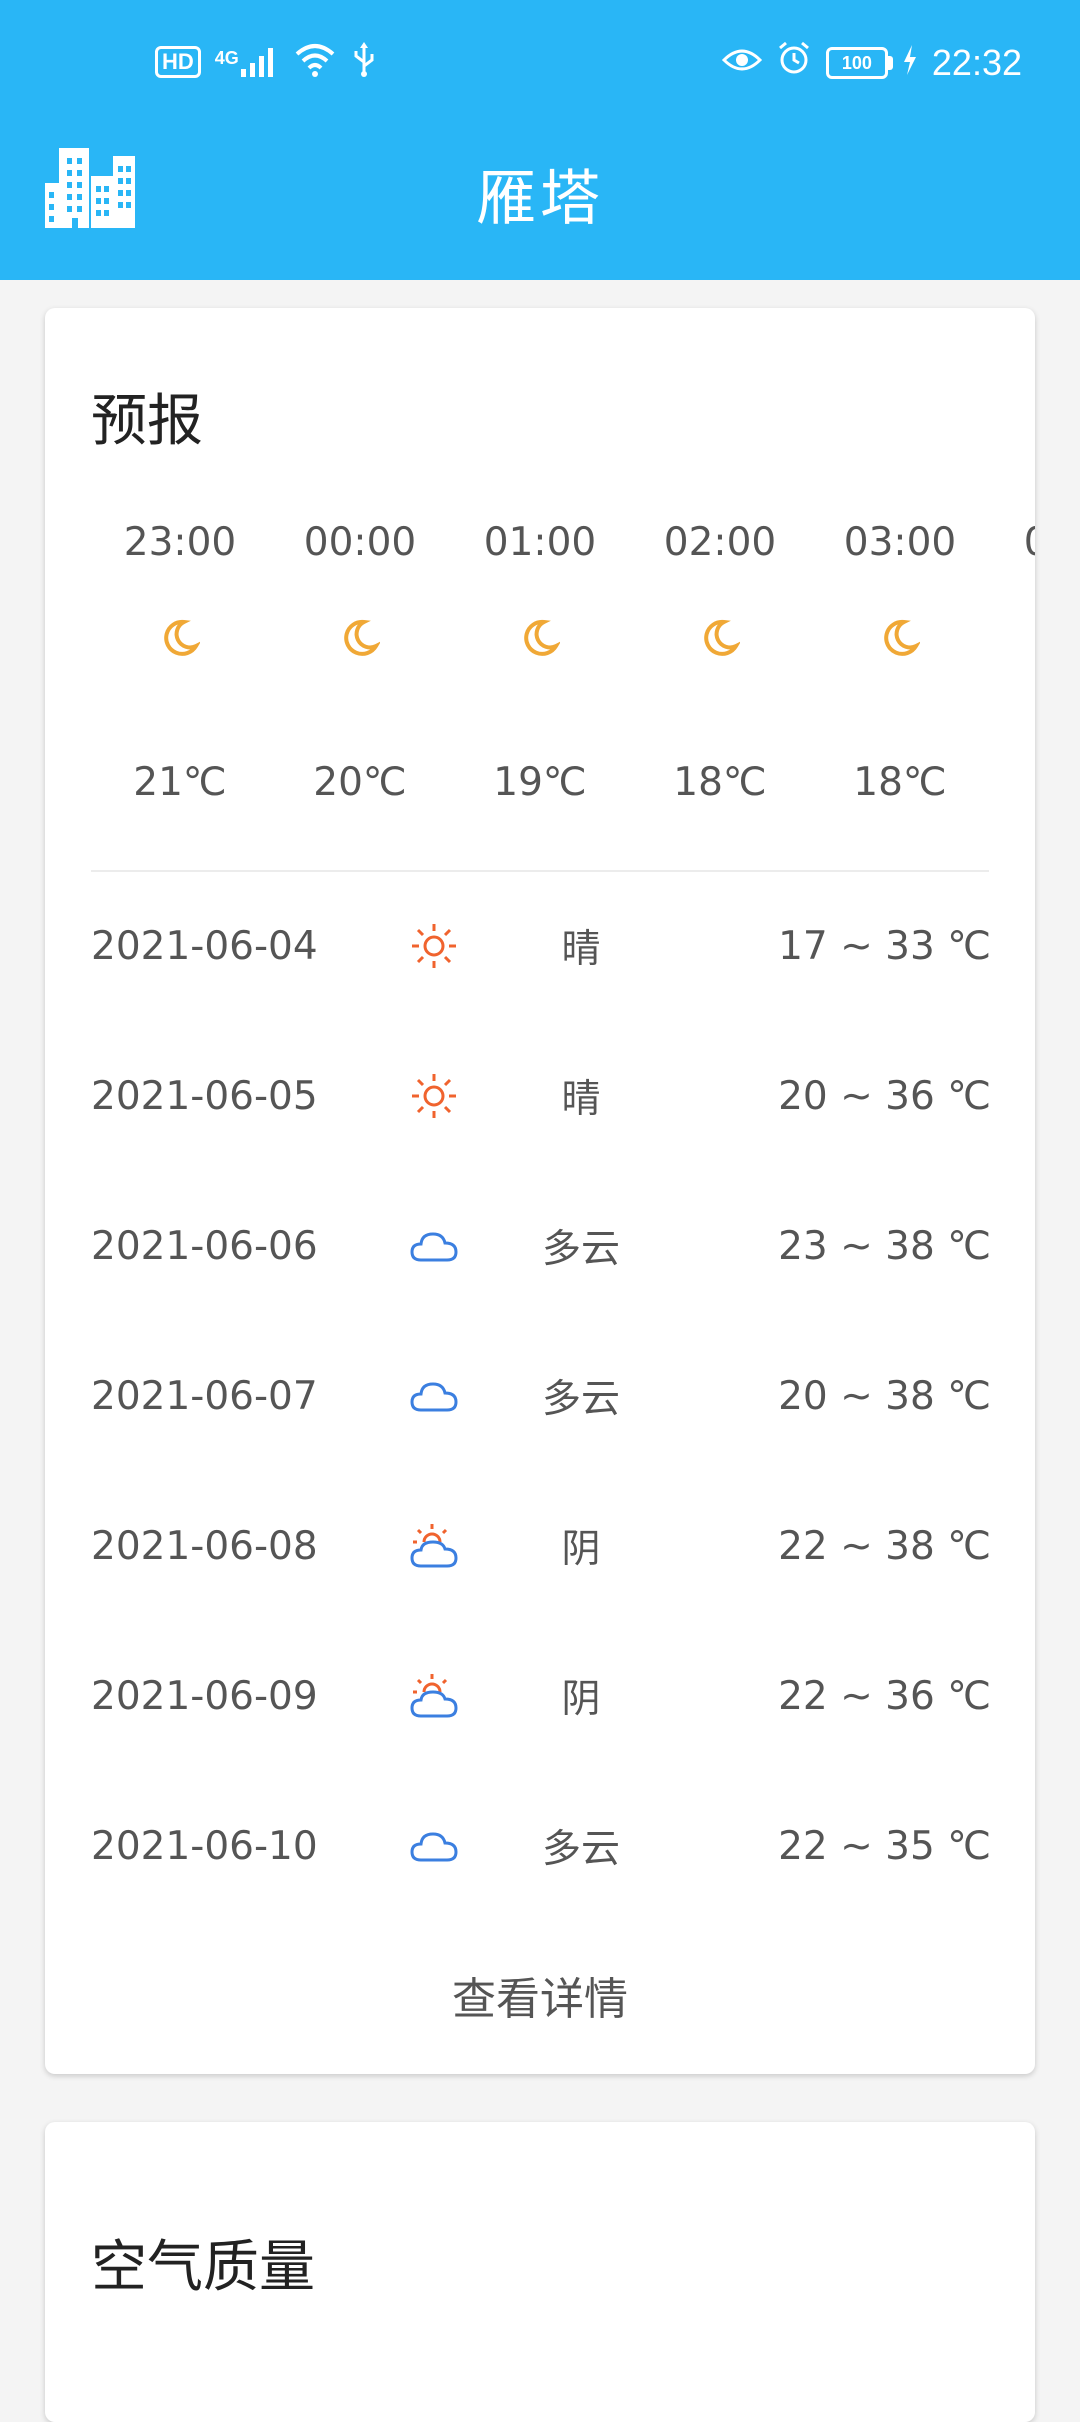 The image size is (1080, 2422). I want to click on hourly-item: 01:00 19℃, so click(540, 673).